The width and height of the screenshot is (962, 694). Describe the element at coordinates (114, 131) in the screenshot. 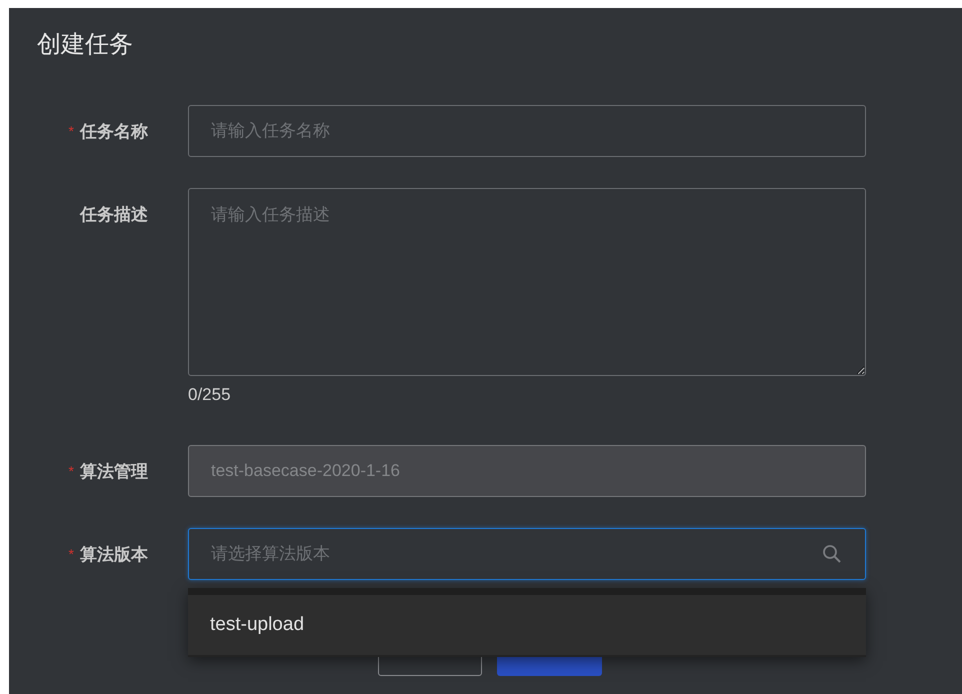

I see `field-label: 任务名称` at that location.